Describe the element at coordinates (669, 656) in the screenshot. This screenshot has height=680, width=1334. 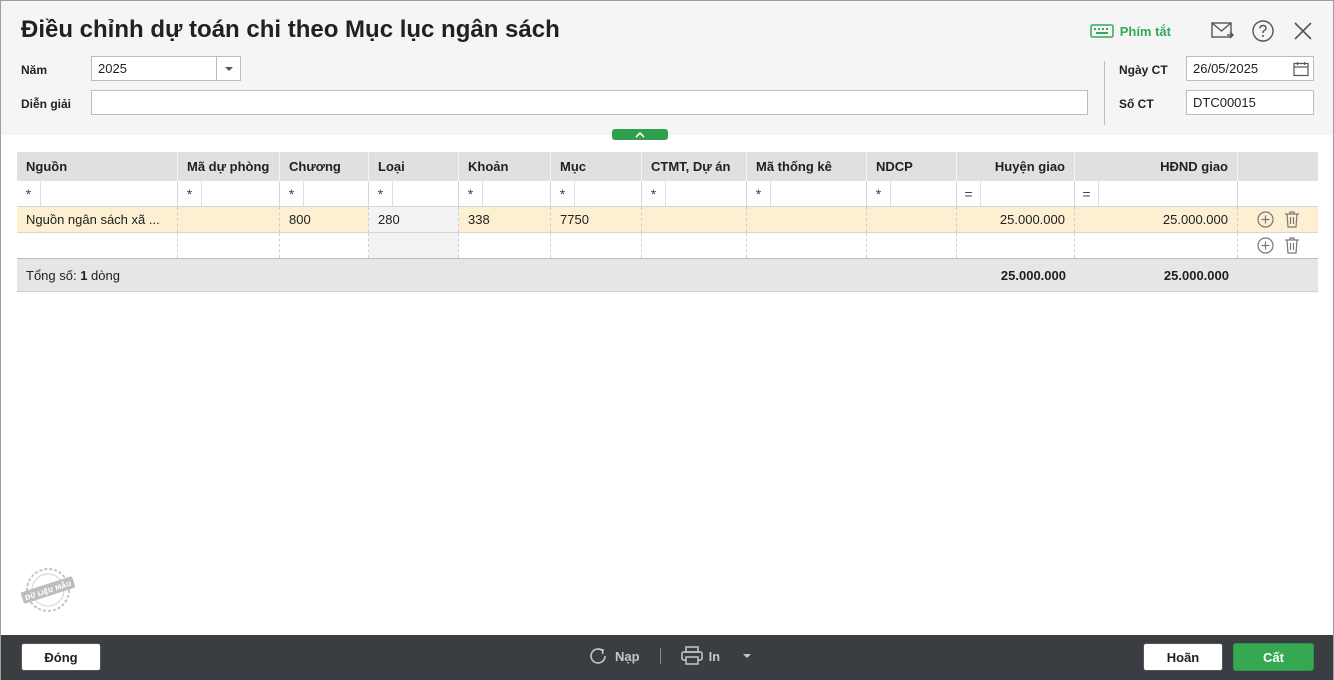
I see `footer-center-tools: Nạp In` at that location.